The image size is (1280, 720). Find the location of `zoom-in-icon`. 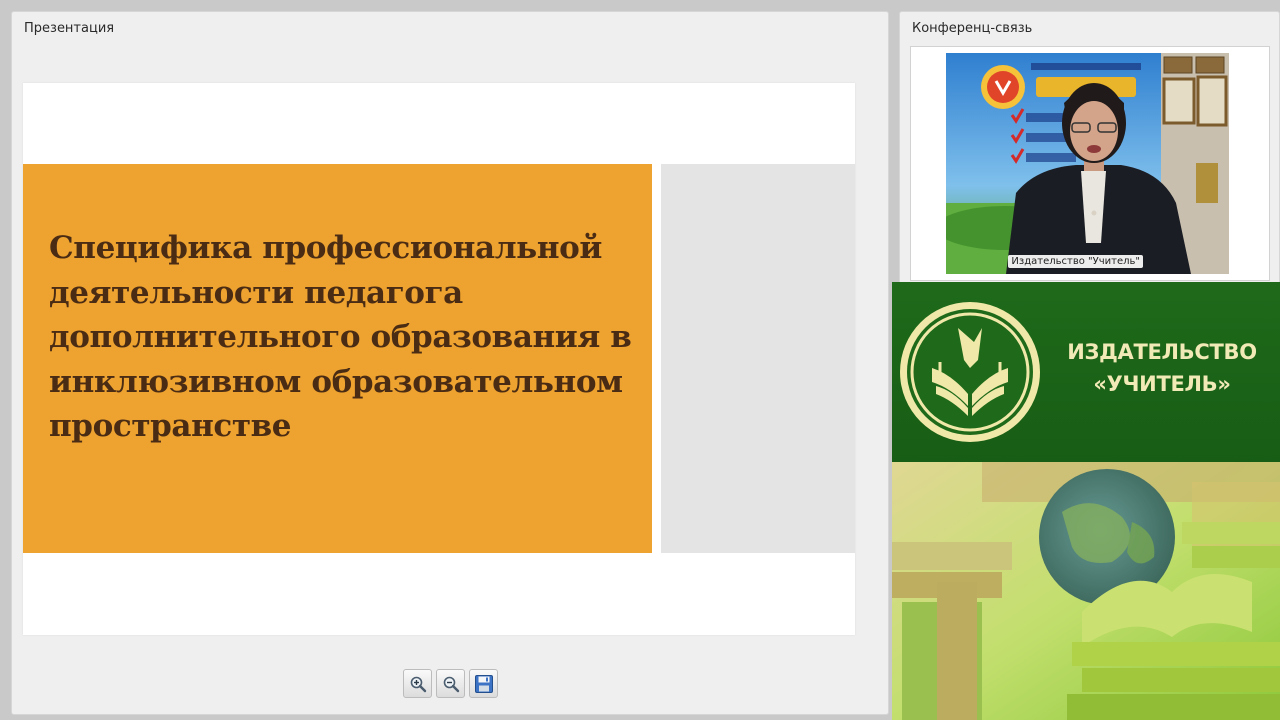

zoom-in-icon is located at coordinates (418, 684).